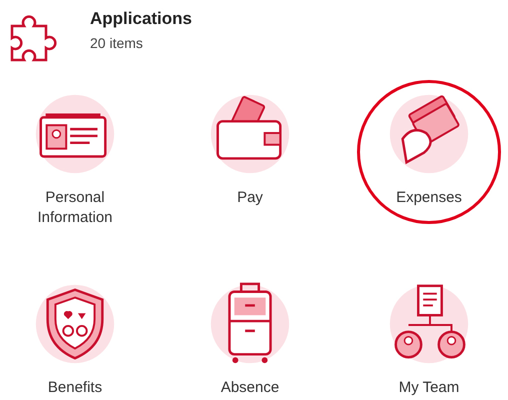 This screenshot has height=400, width=508. Describe the element at coordinates (429, 198) in the screenshot. I see `app-label: Expenses` at that location.